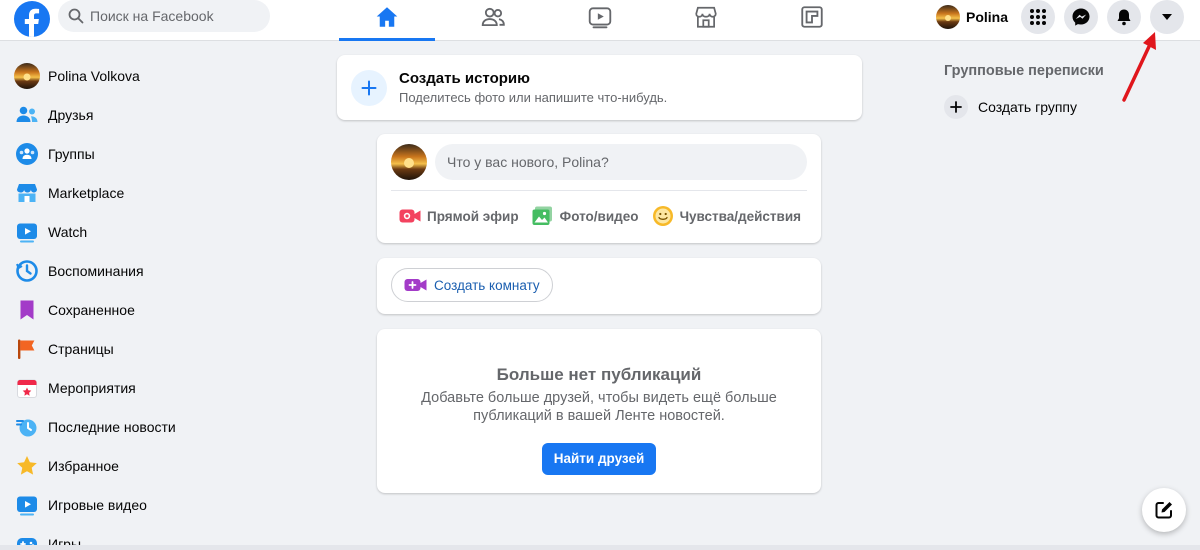 This screenshot has height=550, width=1200. I want to click on tab-watch, so click(600, 20).